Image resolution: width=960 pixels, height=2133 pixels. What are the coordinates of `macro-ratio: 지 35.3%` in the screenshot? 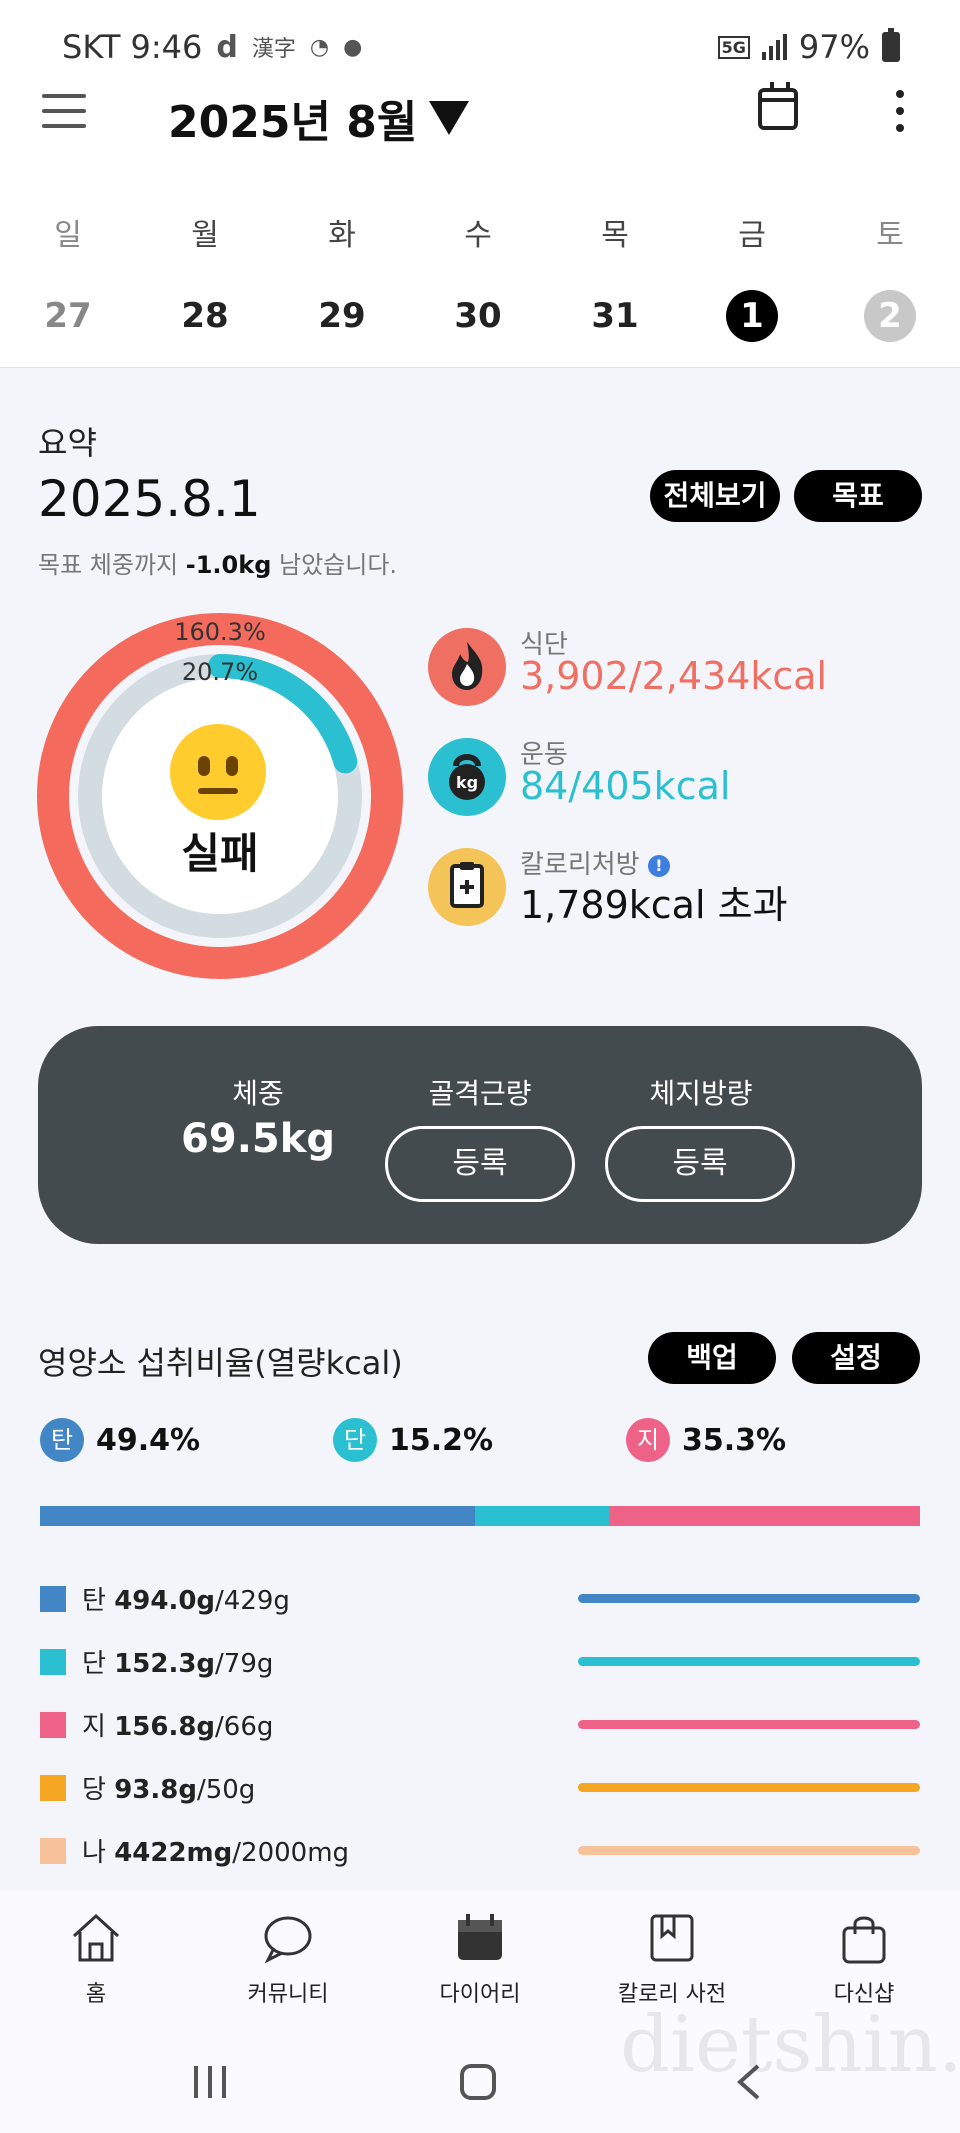 It's located at (706, 1440).